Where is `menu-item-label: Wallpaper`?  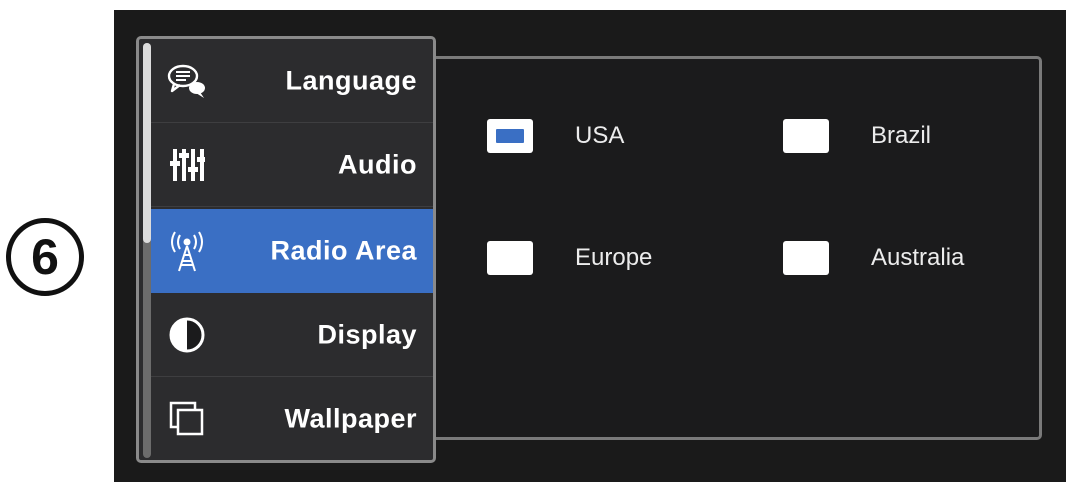
menu-item-label: Wallpaper is located at coordinates (350, 418).